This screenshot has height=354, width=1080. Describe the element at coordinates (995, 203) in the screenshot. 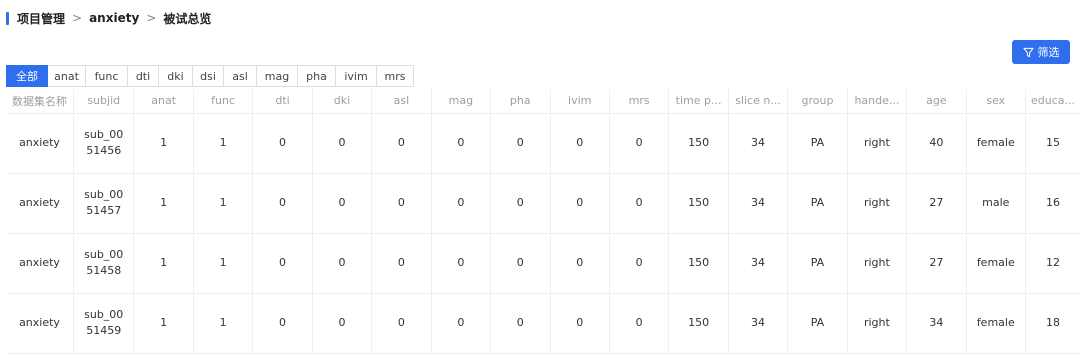

I see `table-cell: male` at that location.